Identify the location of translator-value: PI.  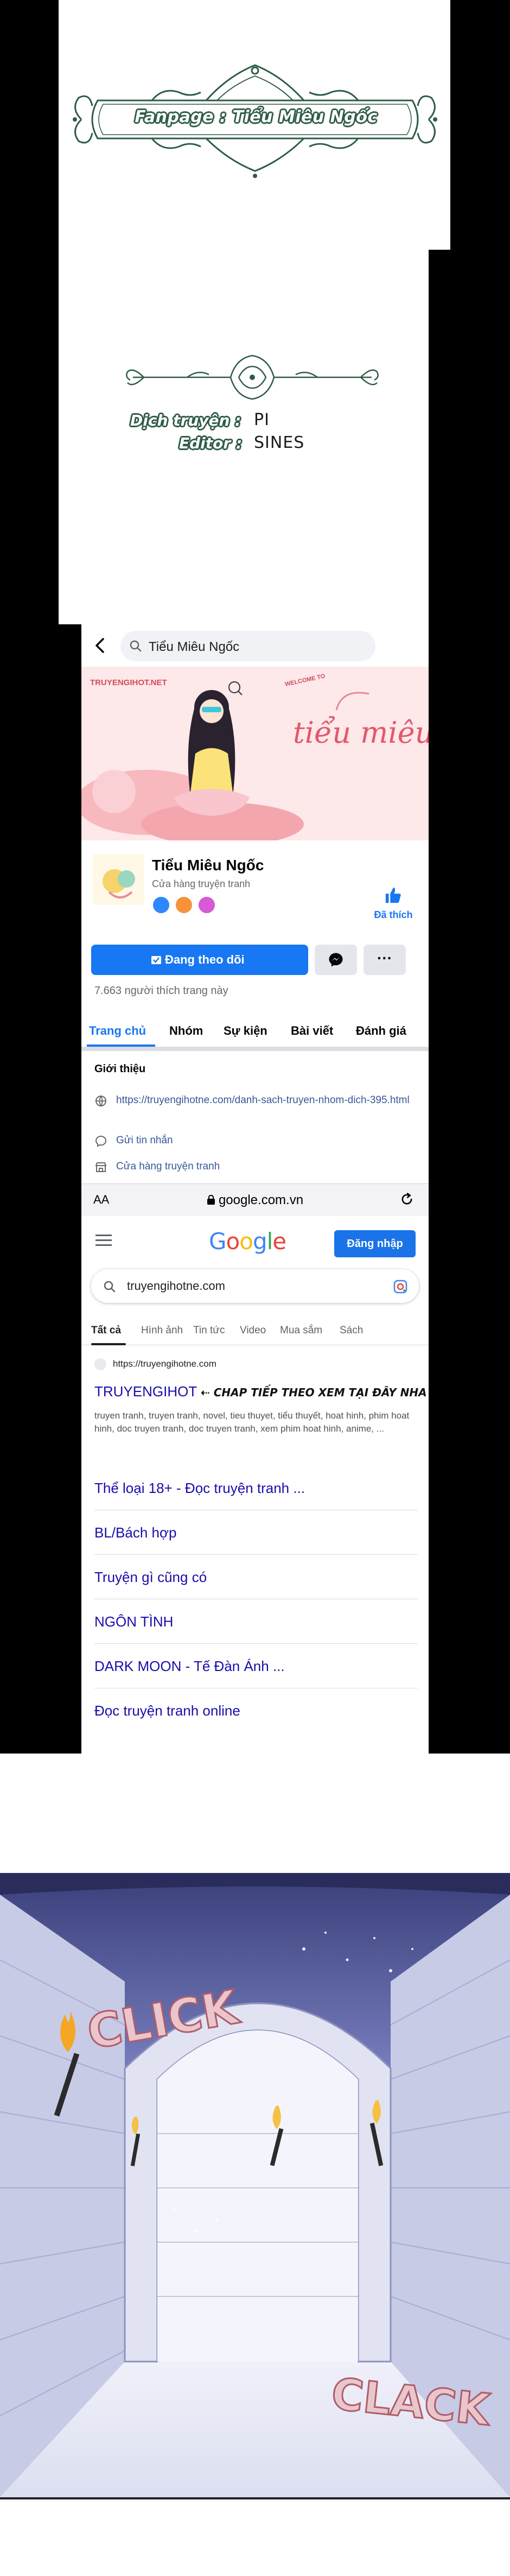
(262, 419).